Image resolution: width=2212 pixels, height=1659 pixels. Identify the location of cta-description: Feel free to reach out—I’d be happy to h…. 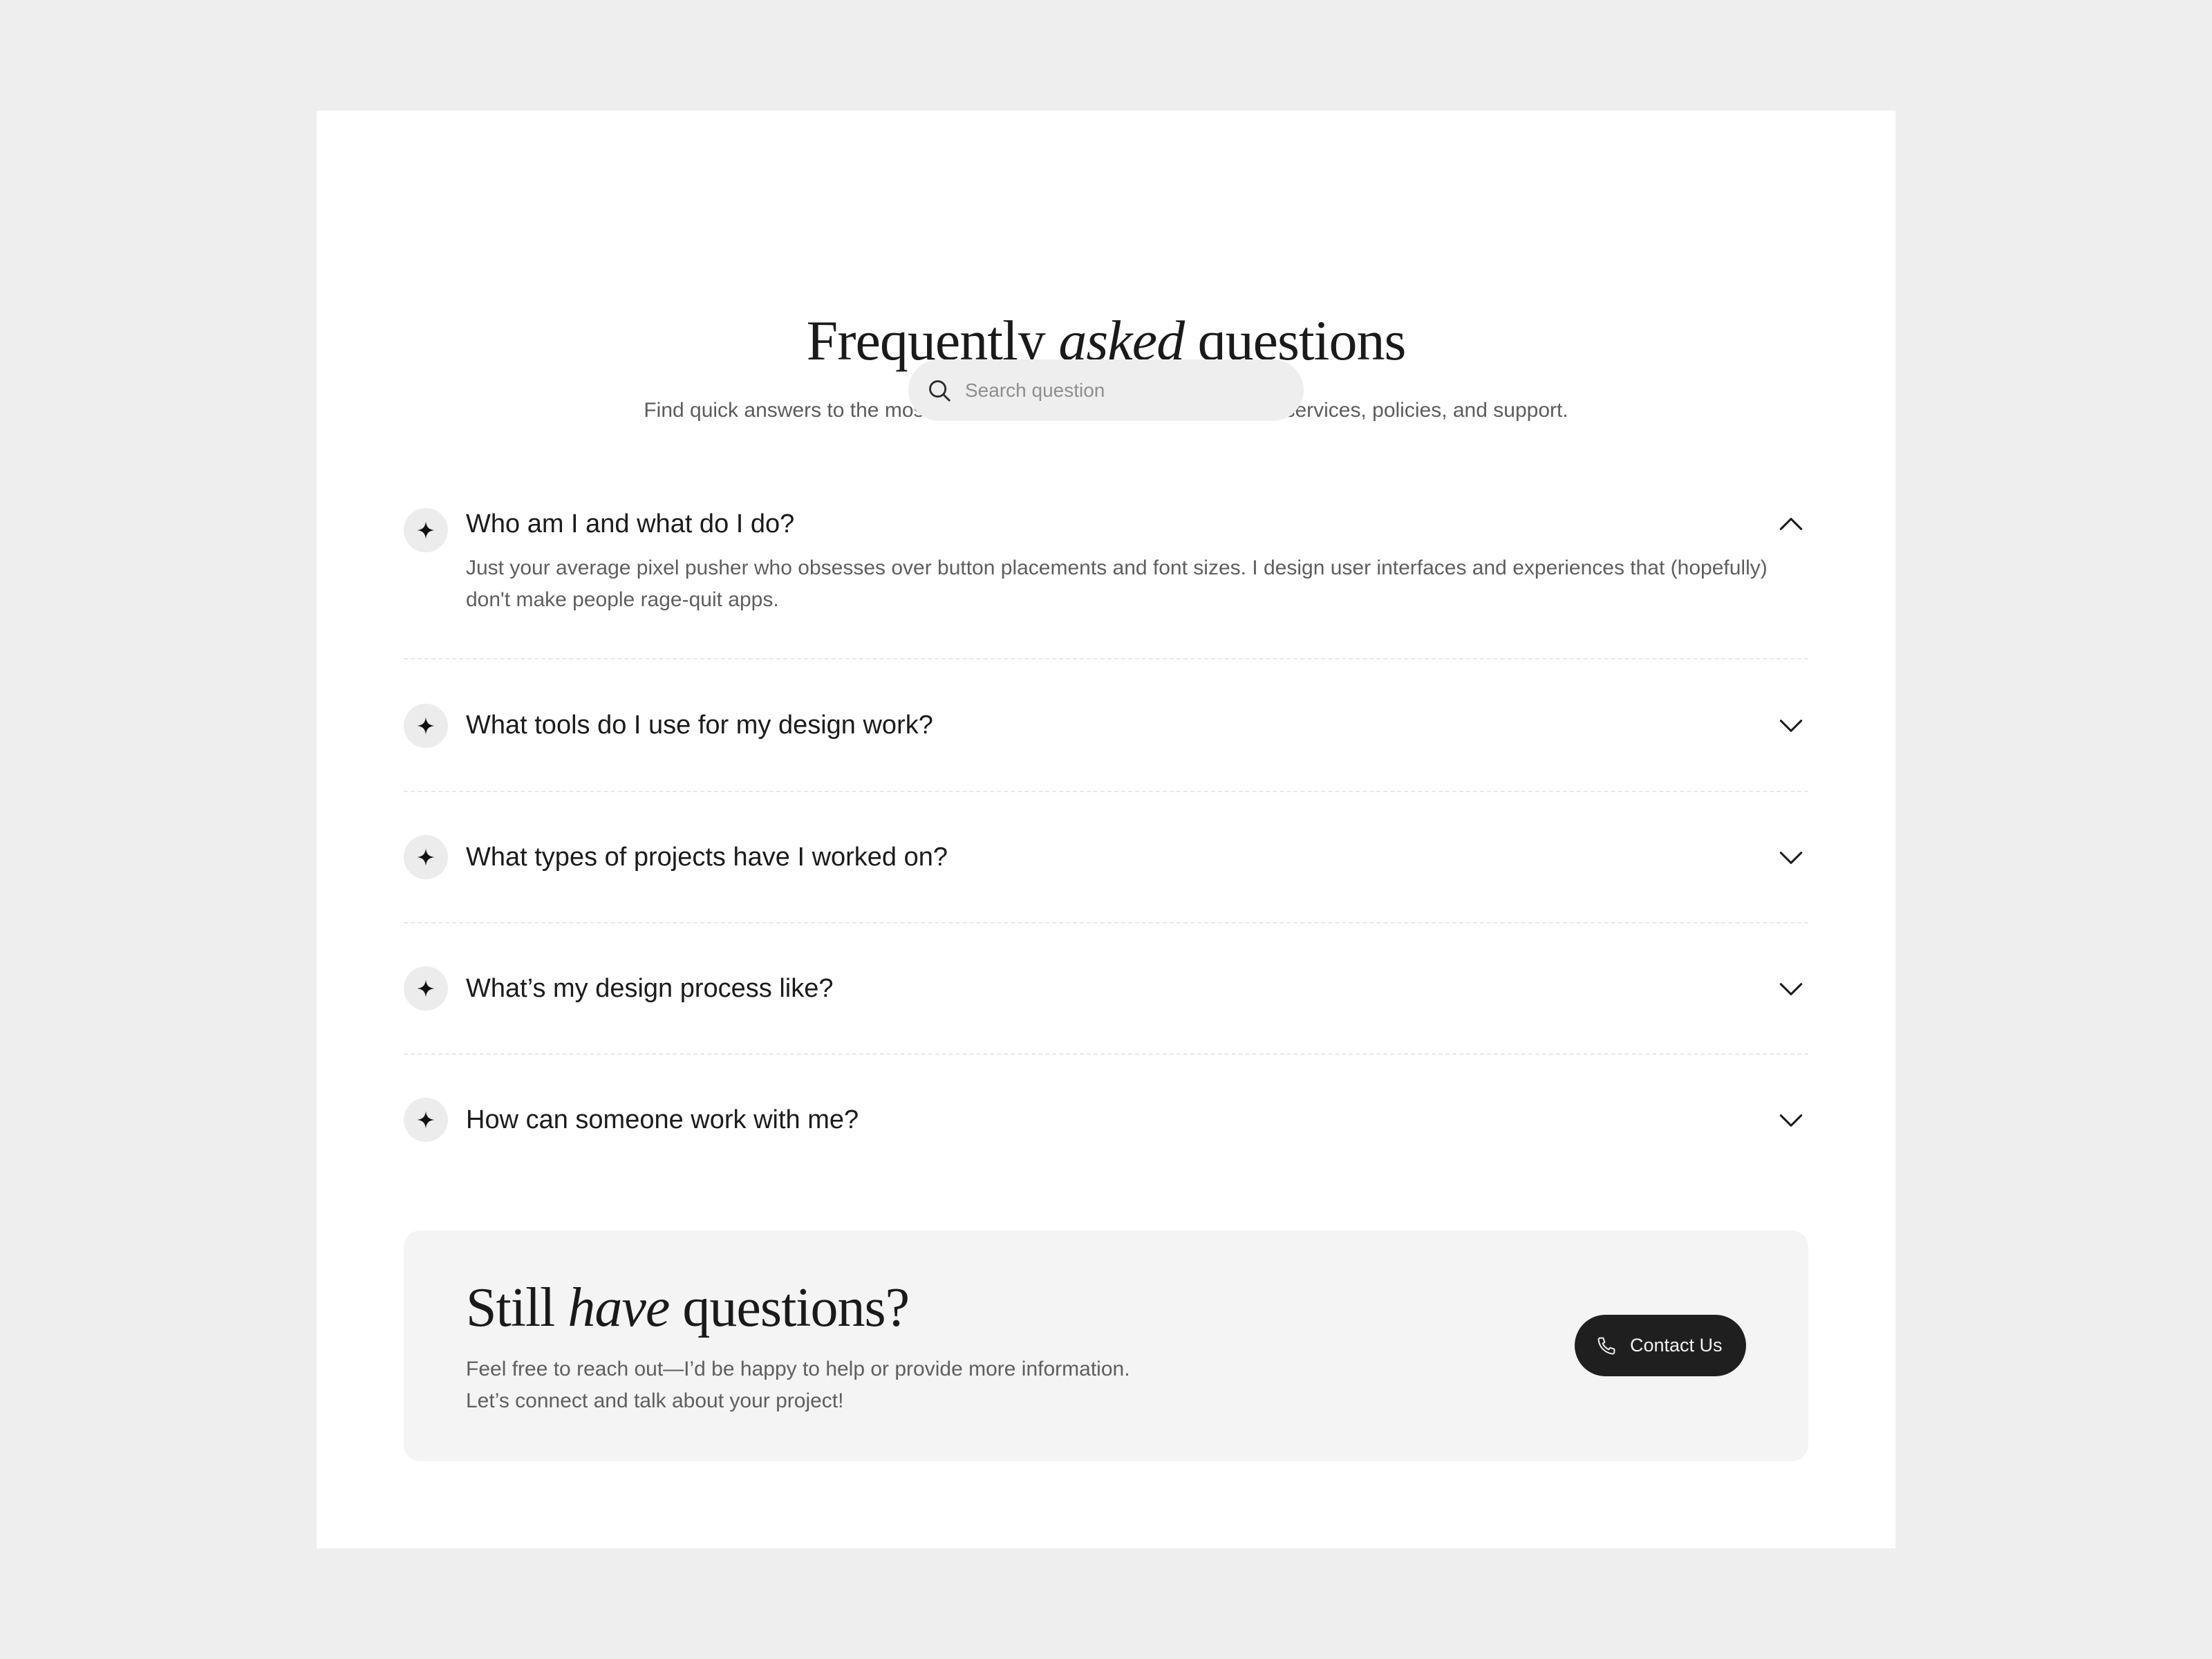
(846, 1385).